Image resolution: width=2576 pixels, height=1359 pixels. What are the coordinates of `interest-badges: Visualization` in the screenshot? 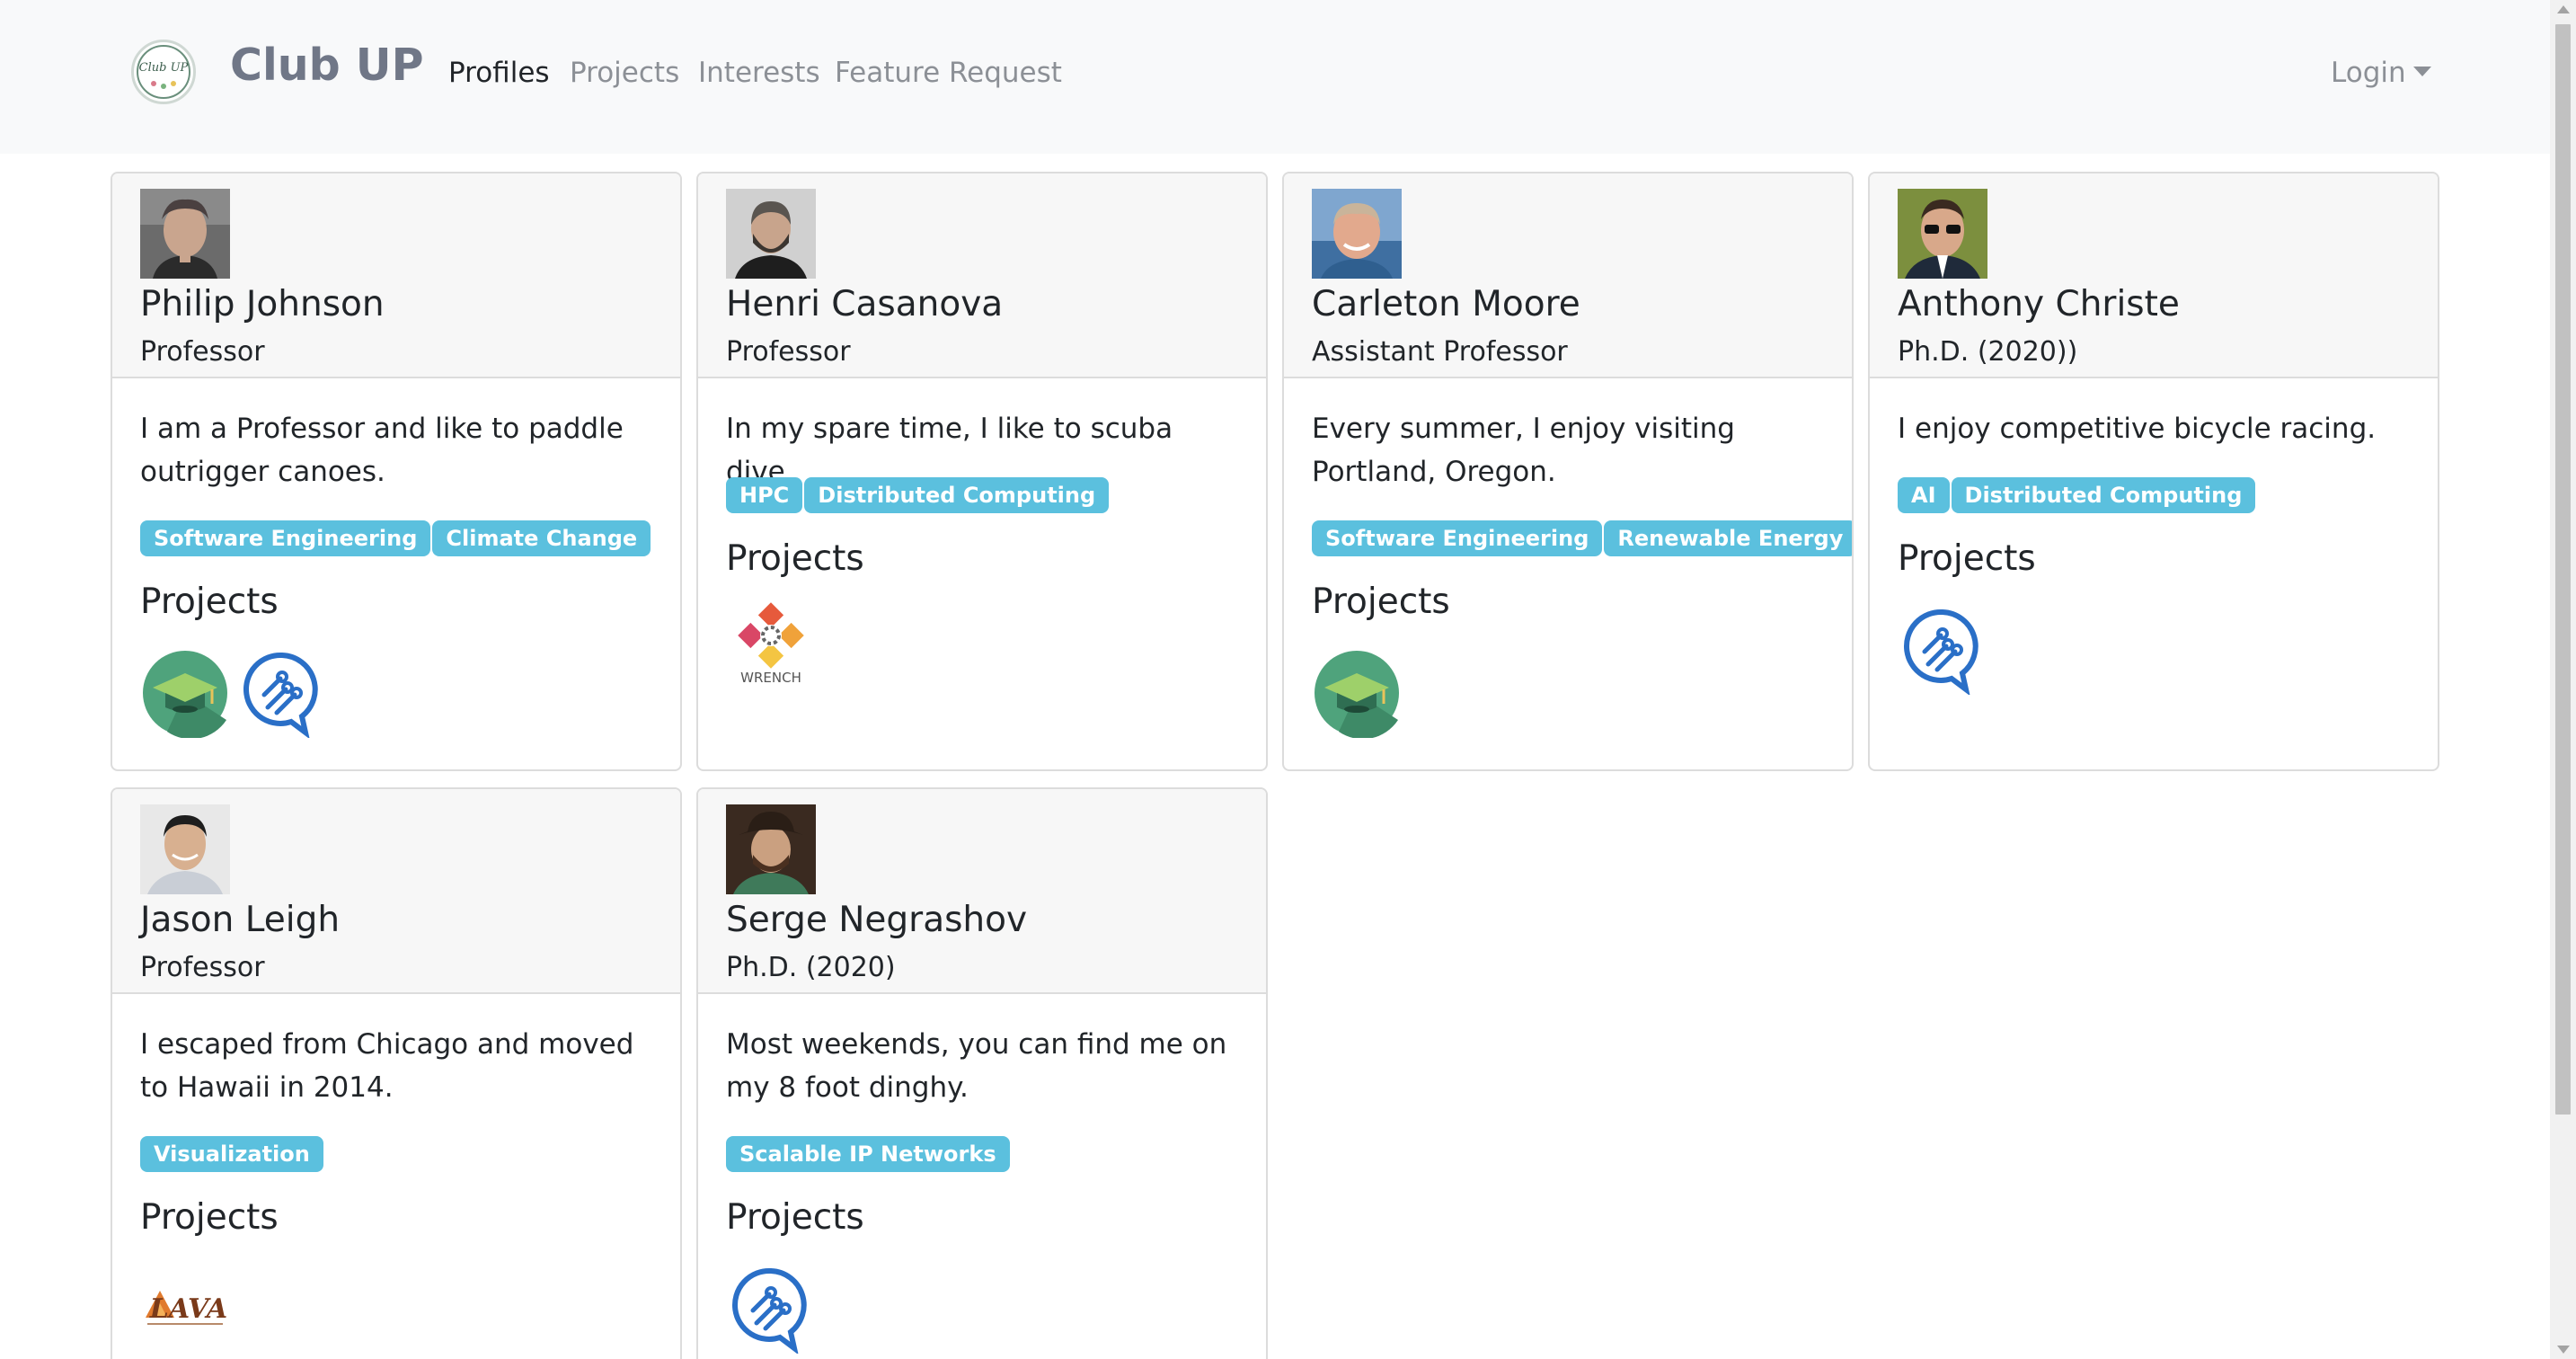 It's located at (232, 1154).